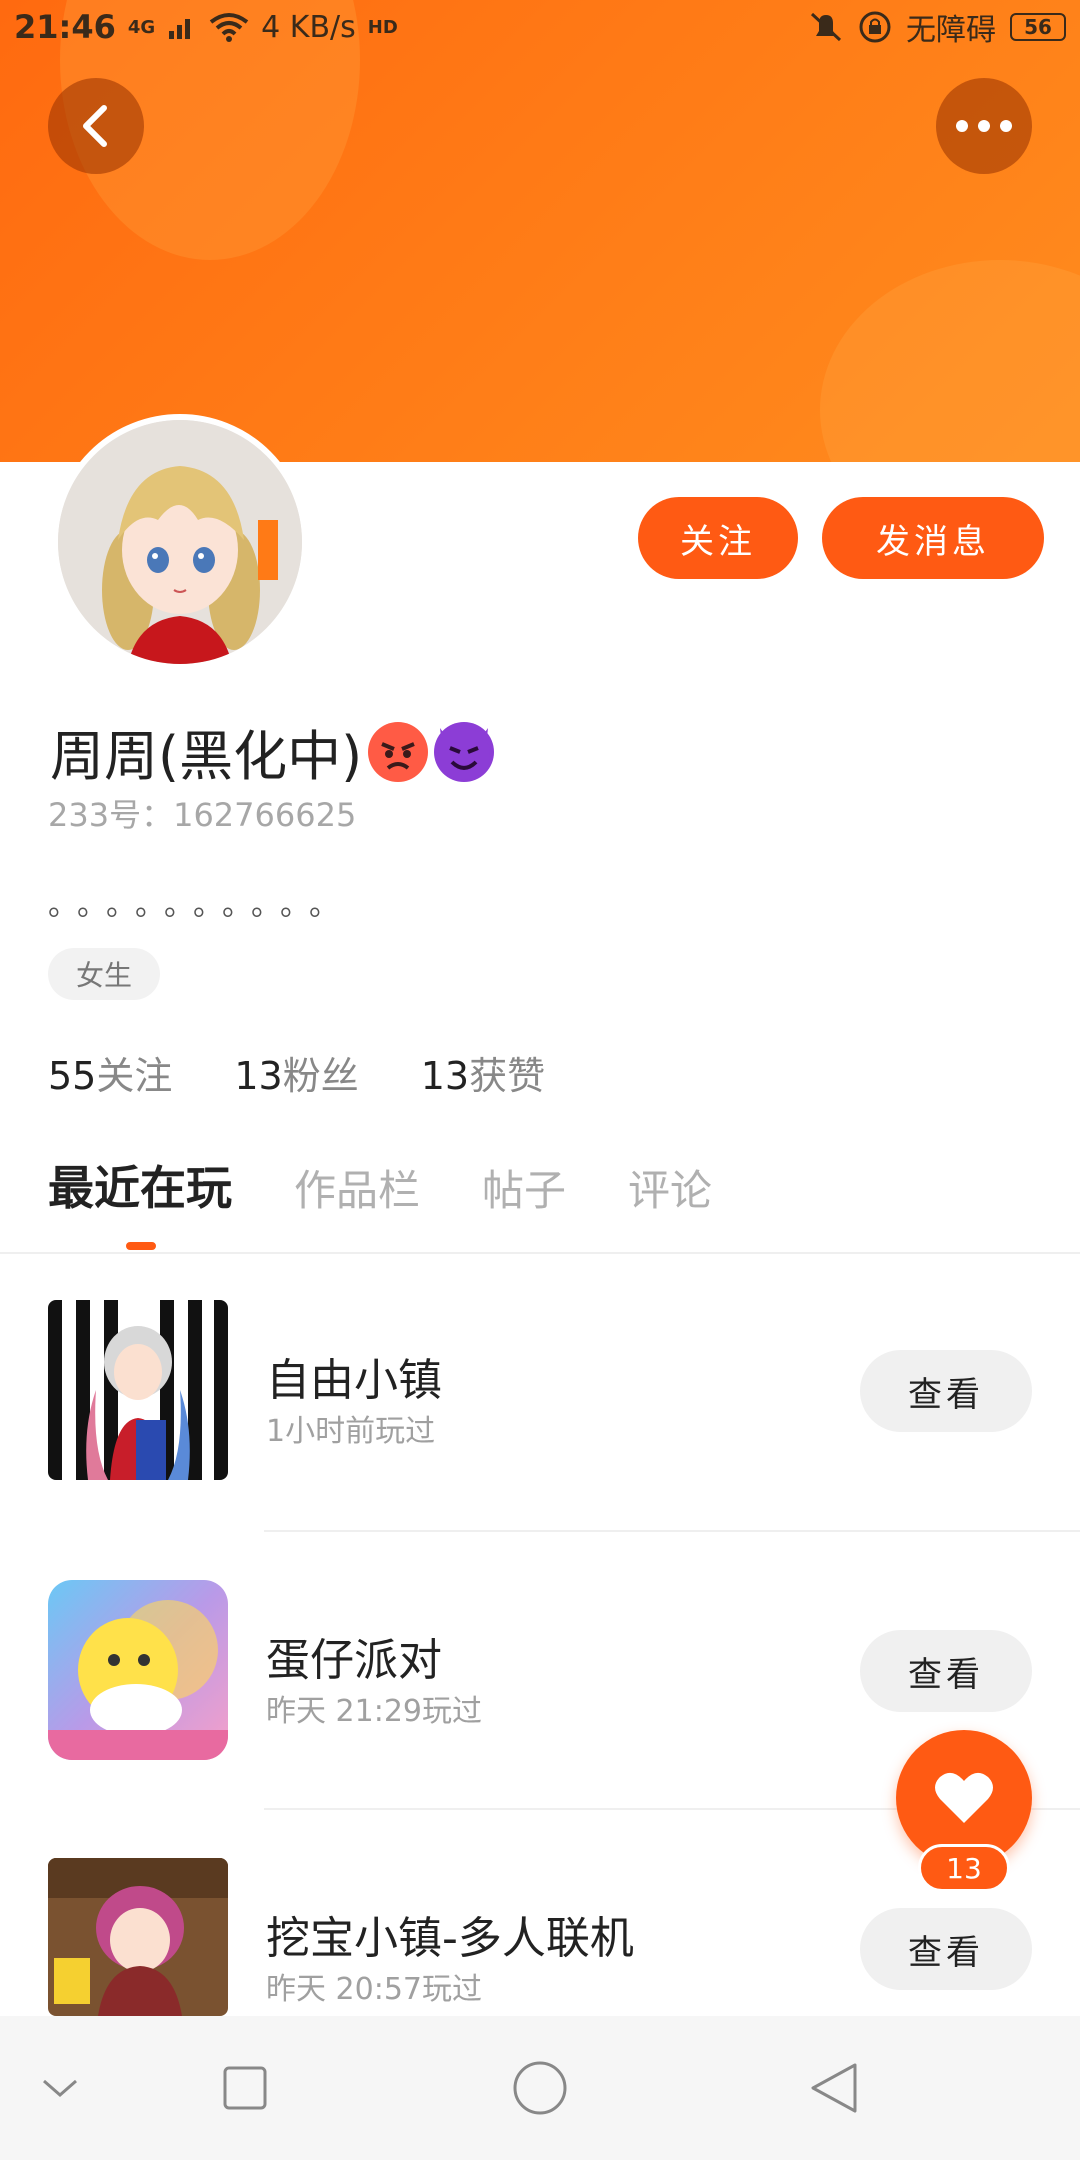 This screenshot has width=1080, height=2160. I want to click on list-item: 自由小镇 1小时前玩过 查看, so click(540, 1400).